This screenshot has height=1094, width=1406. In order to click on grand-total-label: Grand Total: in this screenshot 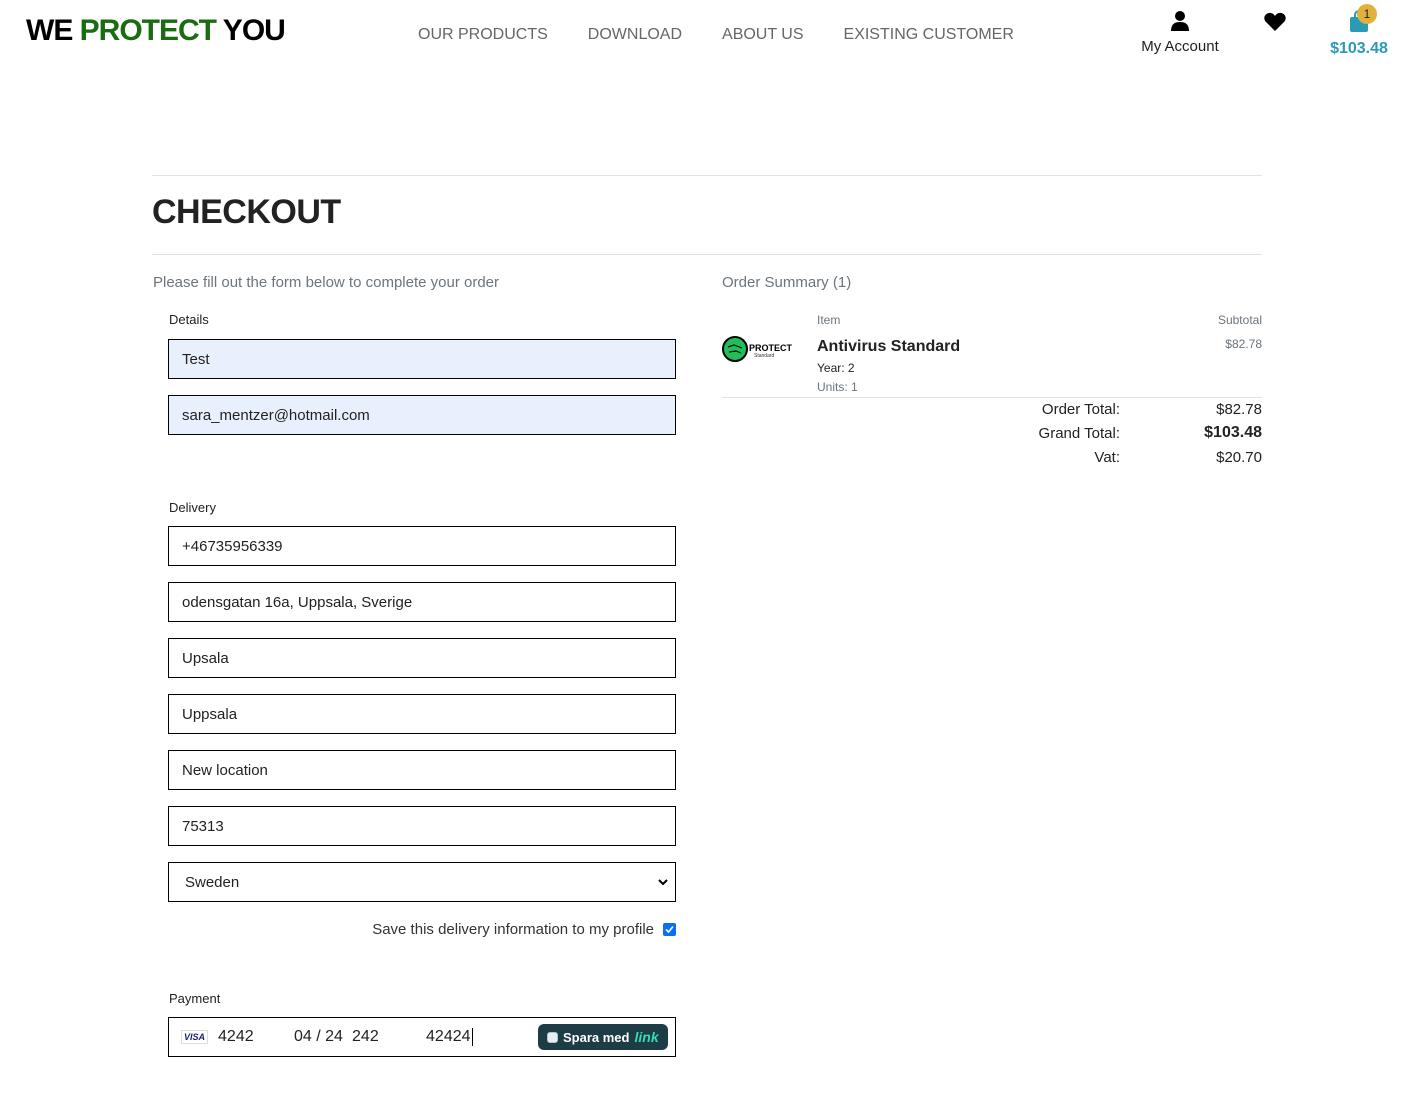, I will do `click(1079, 433)`.